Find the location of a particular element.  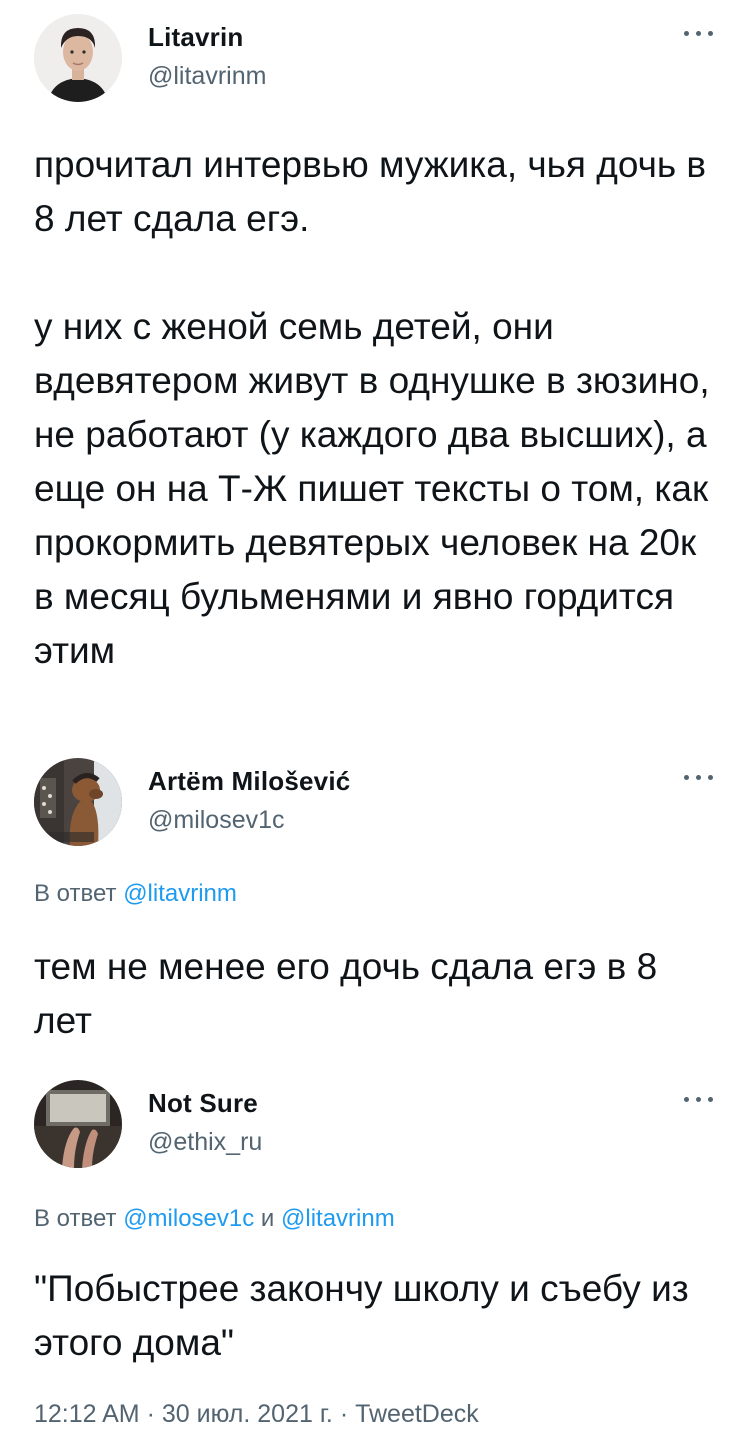

tweet-metadata: 12:12 AM · 30 июл. 2021 г. · TweetDeck is located at coordinates (256, 1414).